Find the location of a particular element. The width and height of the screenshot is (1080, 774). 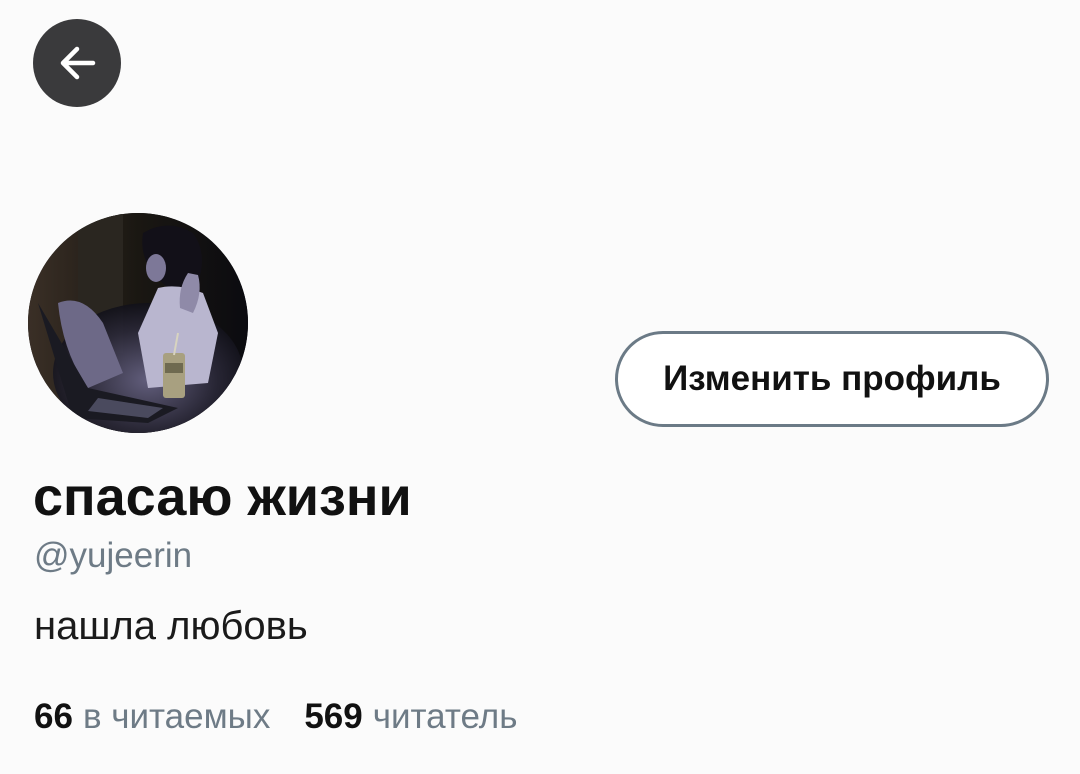

followers-stat: 569 читатель is located at coordinates (410, 717).